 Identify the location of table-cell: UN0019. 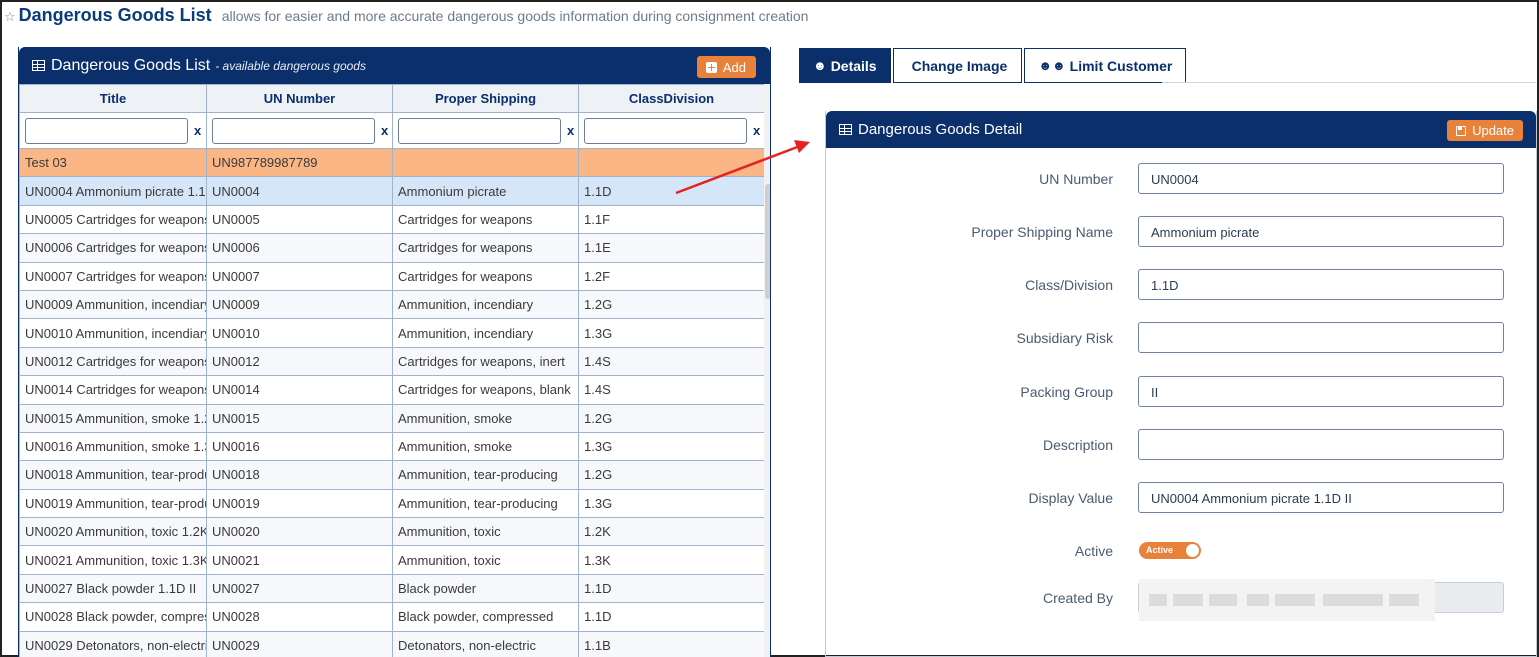
(299, 503).